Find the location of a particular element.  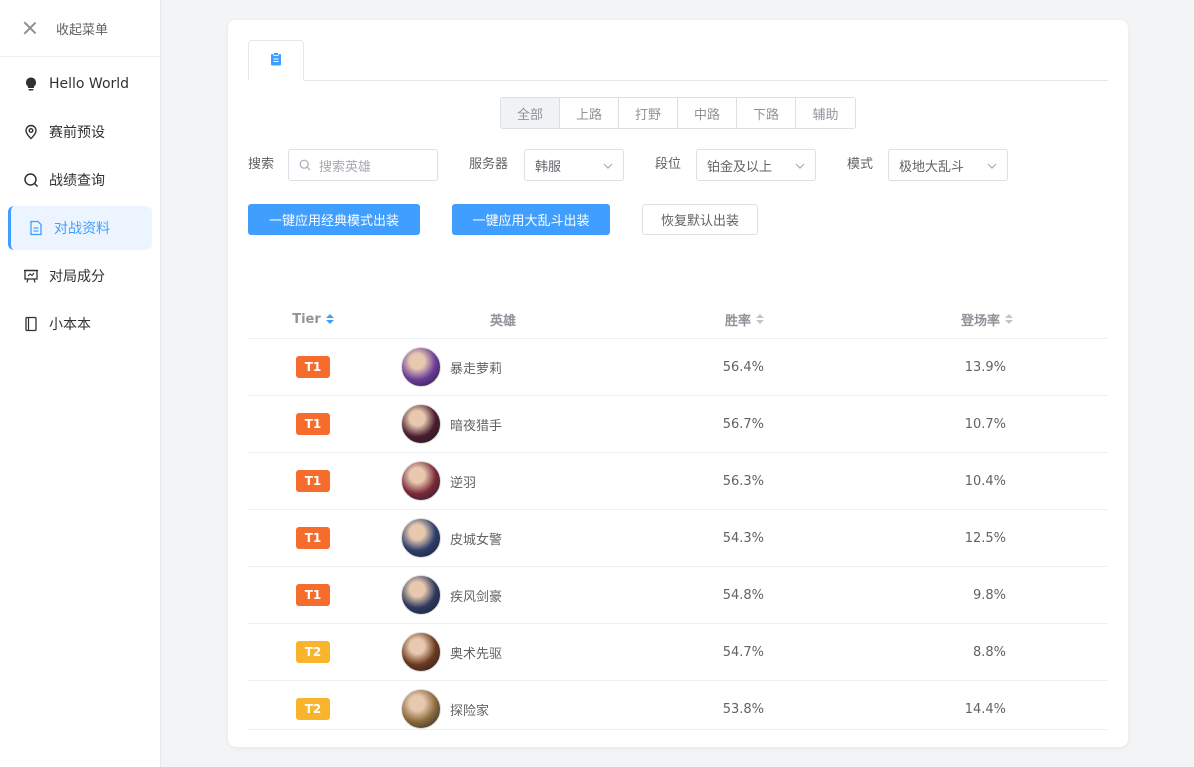

hero-name: 奥术先驱 is located at coordinates (476, 654).